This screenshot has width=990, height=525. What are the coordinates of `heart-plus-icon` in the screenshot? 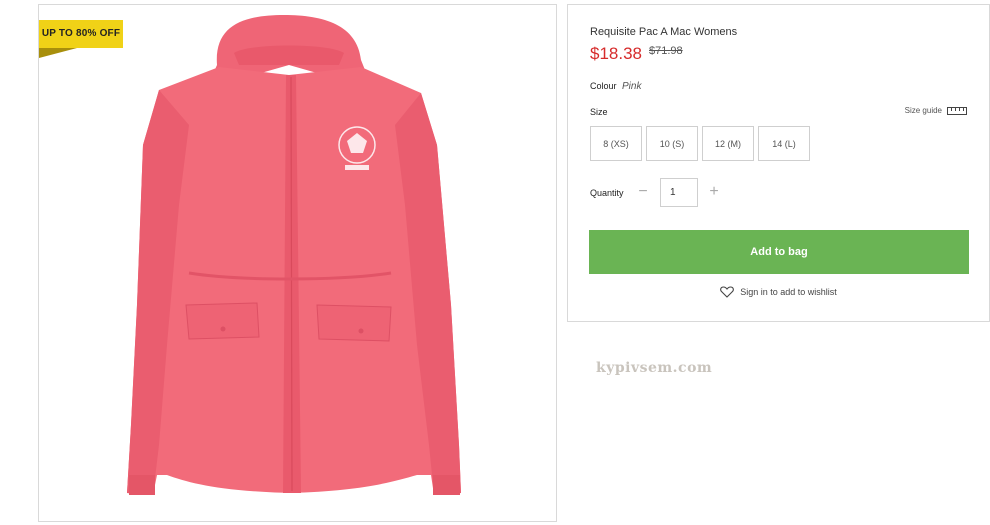 It's located at (727, 292).